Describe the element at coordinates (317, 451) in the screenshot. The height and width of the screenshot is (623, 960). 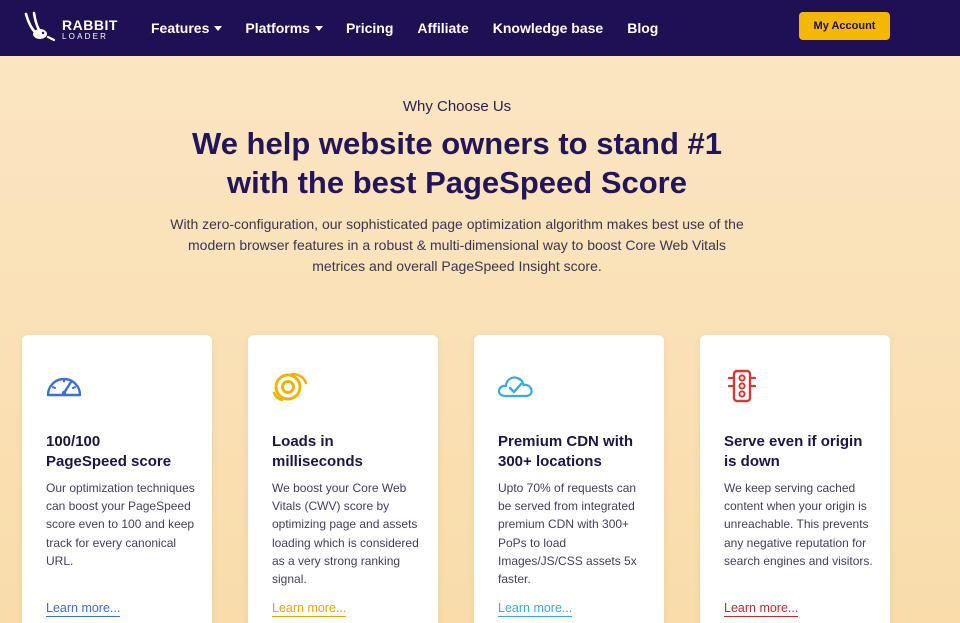
I see `card-title: Loads in milliseconds` at that location.